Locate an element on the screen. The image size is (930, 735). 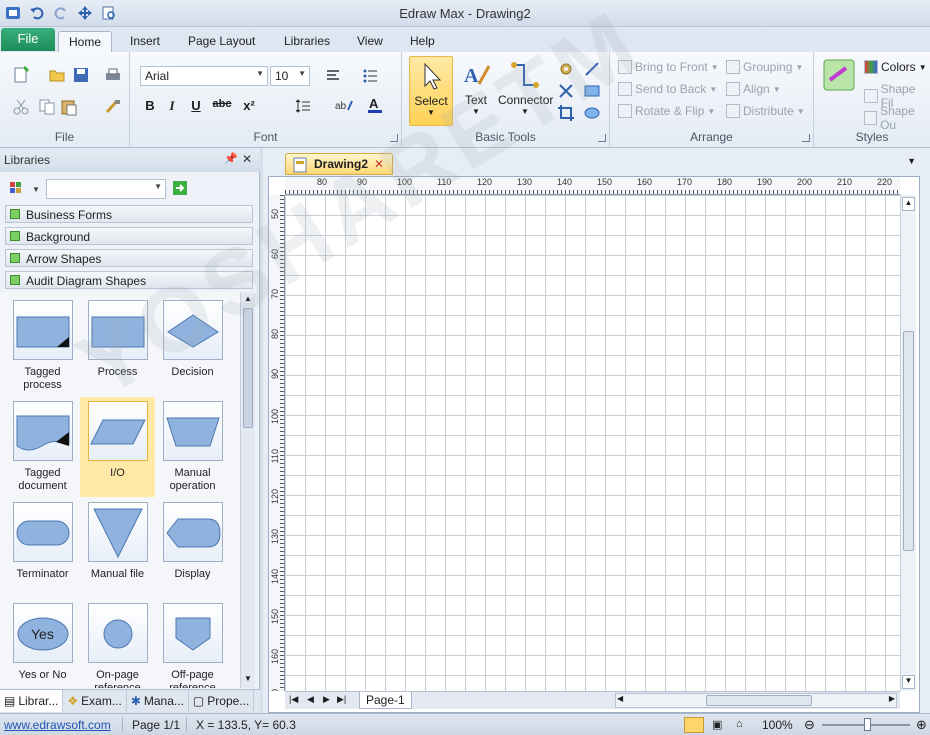
shape-manual-operation: Manual operation is located at coordinates (192, 447).